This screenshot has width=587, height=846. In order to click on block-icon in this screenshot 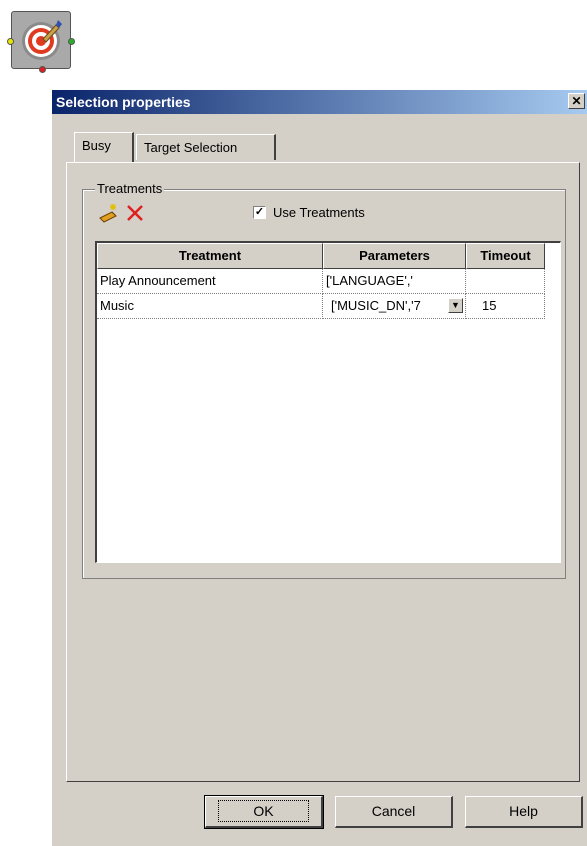, I will do `click(41, 42)`.